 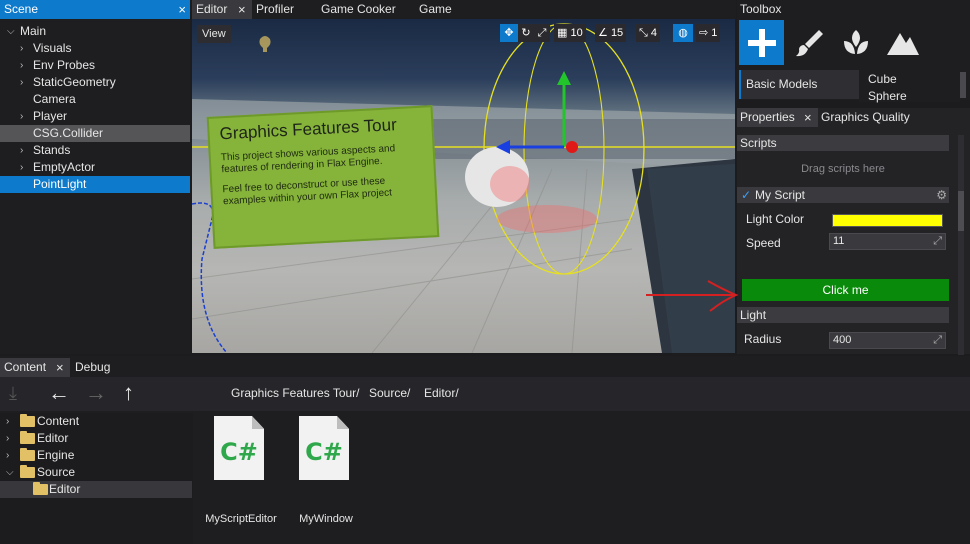 What do you see at coordinates (50, 116) in the screenshot?
I see `scene-item-label: Player` at bounding box center [50, 116].